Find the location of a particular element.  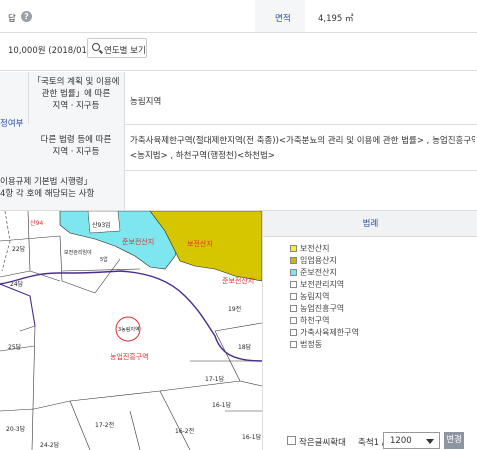

zoning-header-national: 「국토의 계획 및 이용에 관한 법률」에 따른 지역ㆍ지구등 is located at coordinates (76, 98).